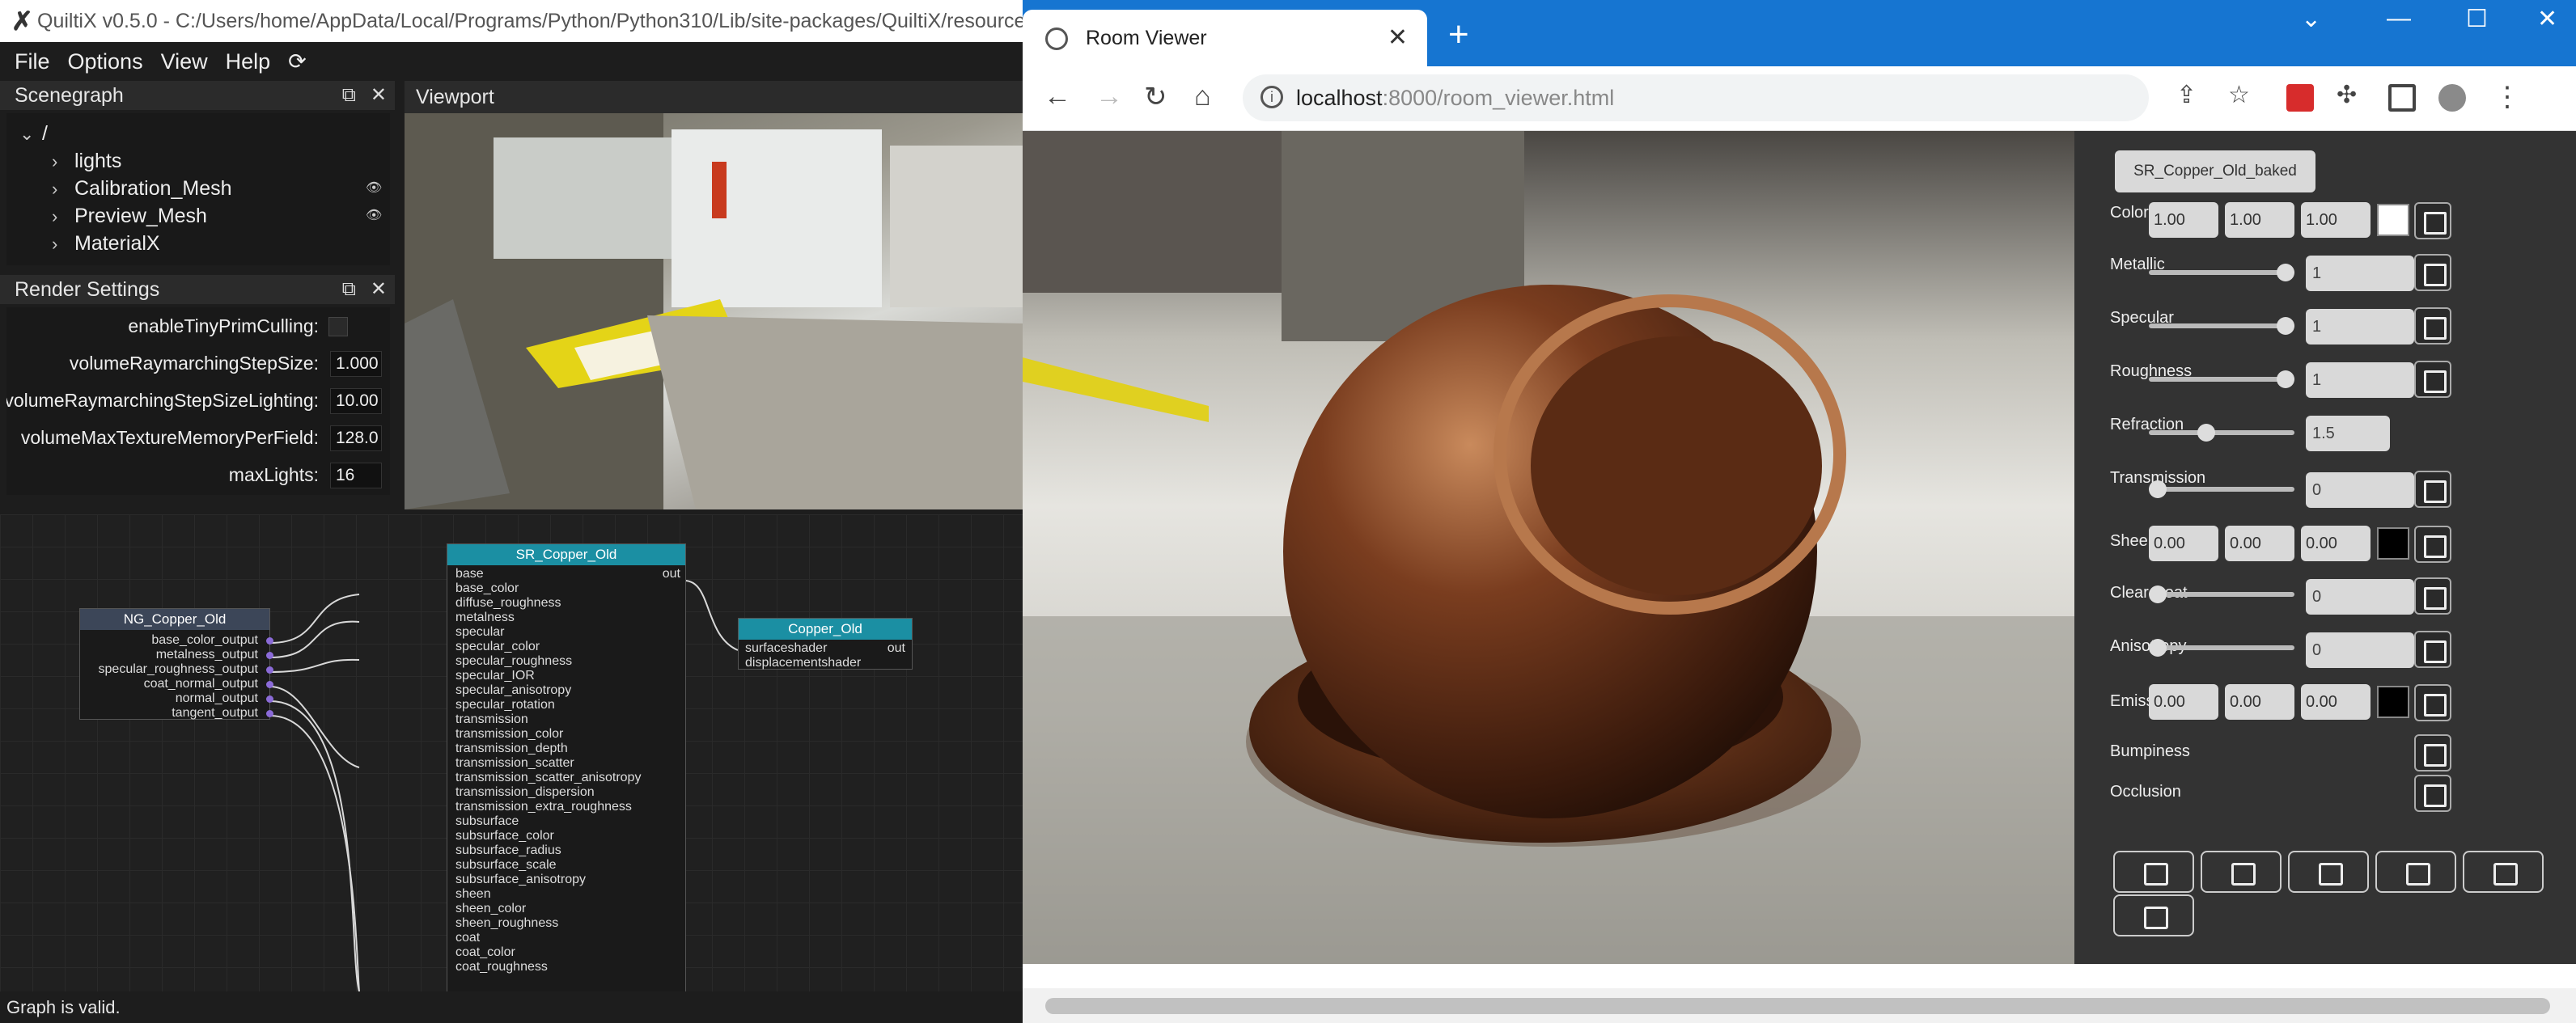 This screenshot has height=1023, width=2576. What do you see at coordinates (2183, 220) in the screenshot?
I see `color-r-field: 1.00` at bounding box center [2183, 220].